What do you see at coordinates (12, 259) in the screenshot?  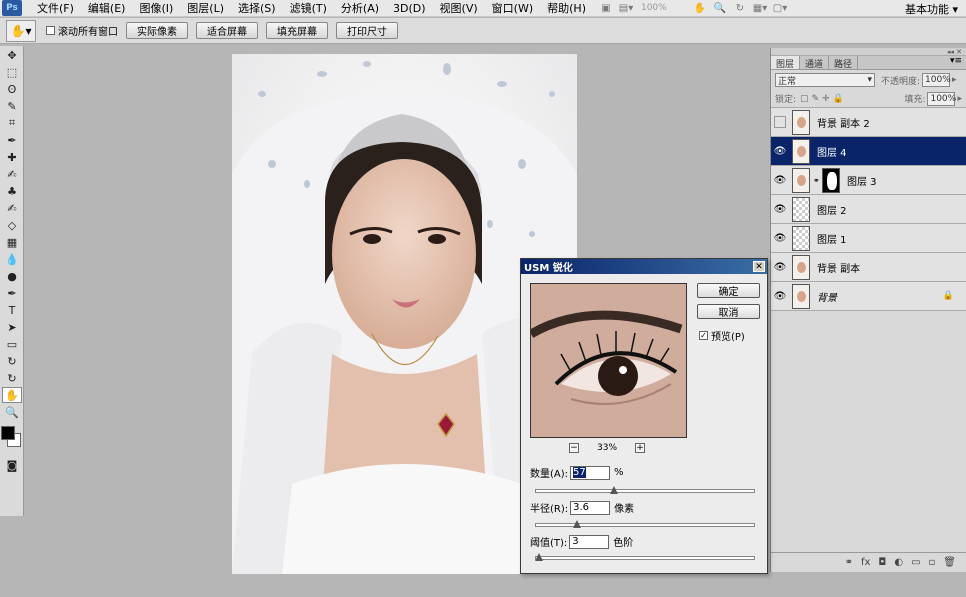 I see `blur-tool: 💧` at bounding box center [12, 259].